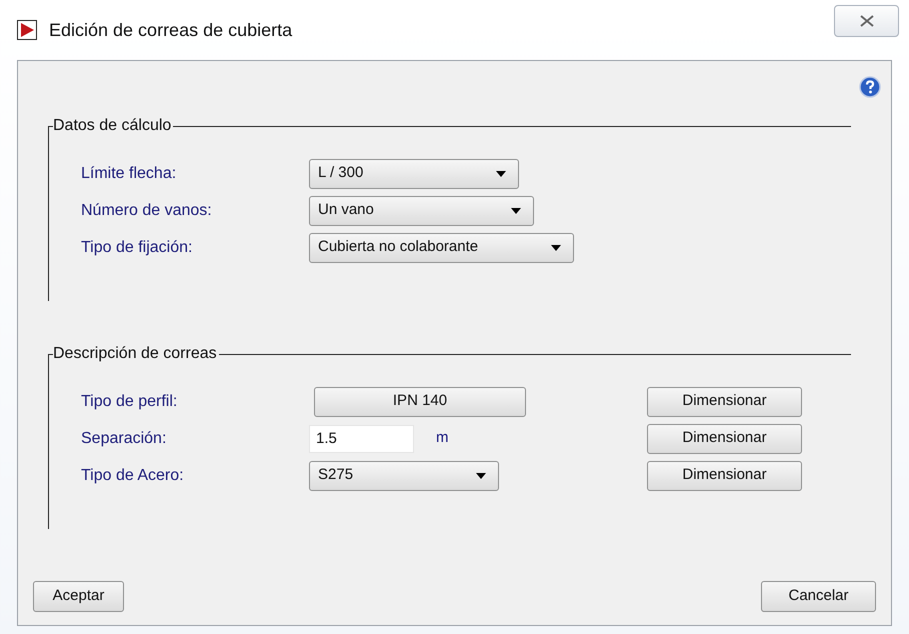 Image resolution: width=909 pixels, height=634 pixels. Describe the element at coordinates (441, 247) in the screenshot. I see `dropdown: Cubierta no colaborante` at that location.